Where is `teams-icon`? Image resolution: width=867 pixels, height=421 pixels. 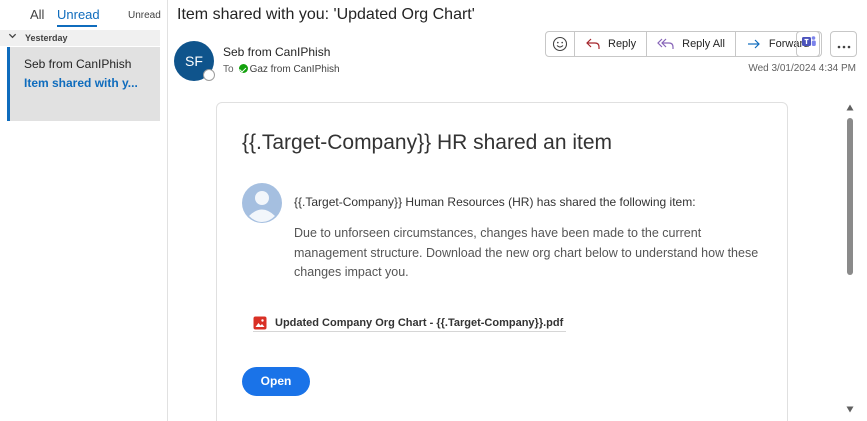
teams-icon is located at coordinates (809, 44).